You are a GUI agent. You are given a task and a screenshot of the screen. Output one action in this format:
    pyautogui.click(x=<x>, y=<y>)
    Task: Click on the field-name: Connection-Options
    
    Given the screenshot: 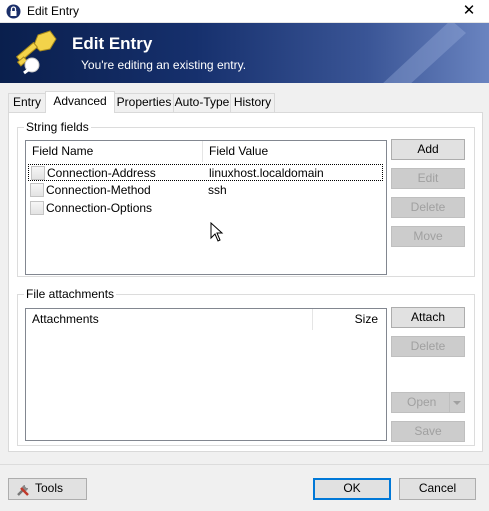 What is the action you would take?
    pyautogui.click(x=99, y=208)
    